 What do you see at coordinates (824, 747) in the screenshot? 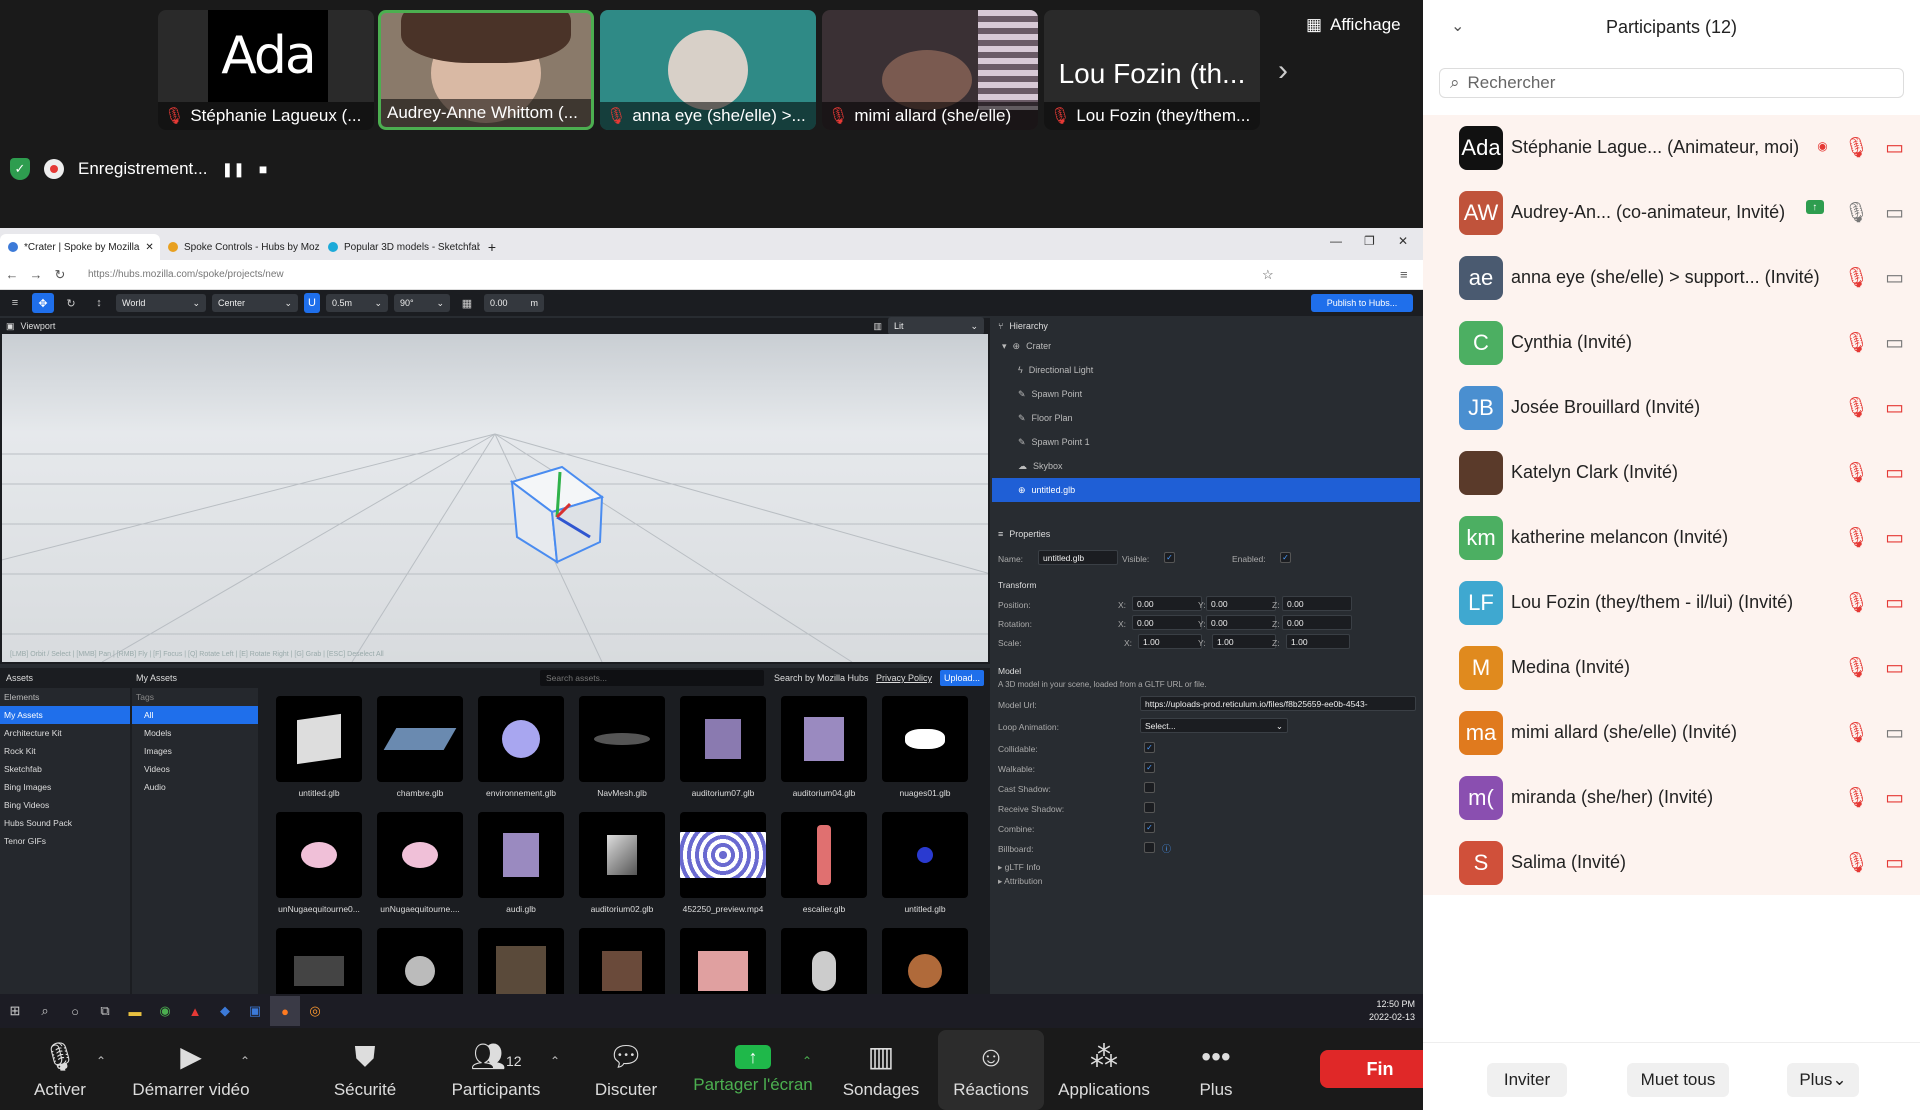
I see `asset-item: auditorium04.glb` at bounding box center [824, 747].